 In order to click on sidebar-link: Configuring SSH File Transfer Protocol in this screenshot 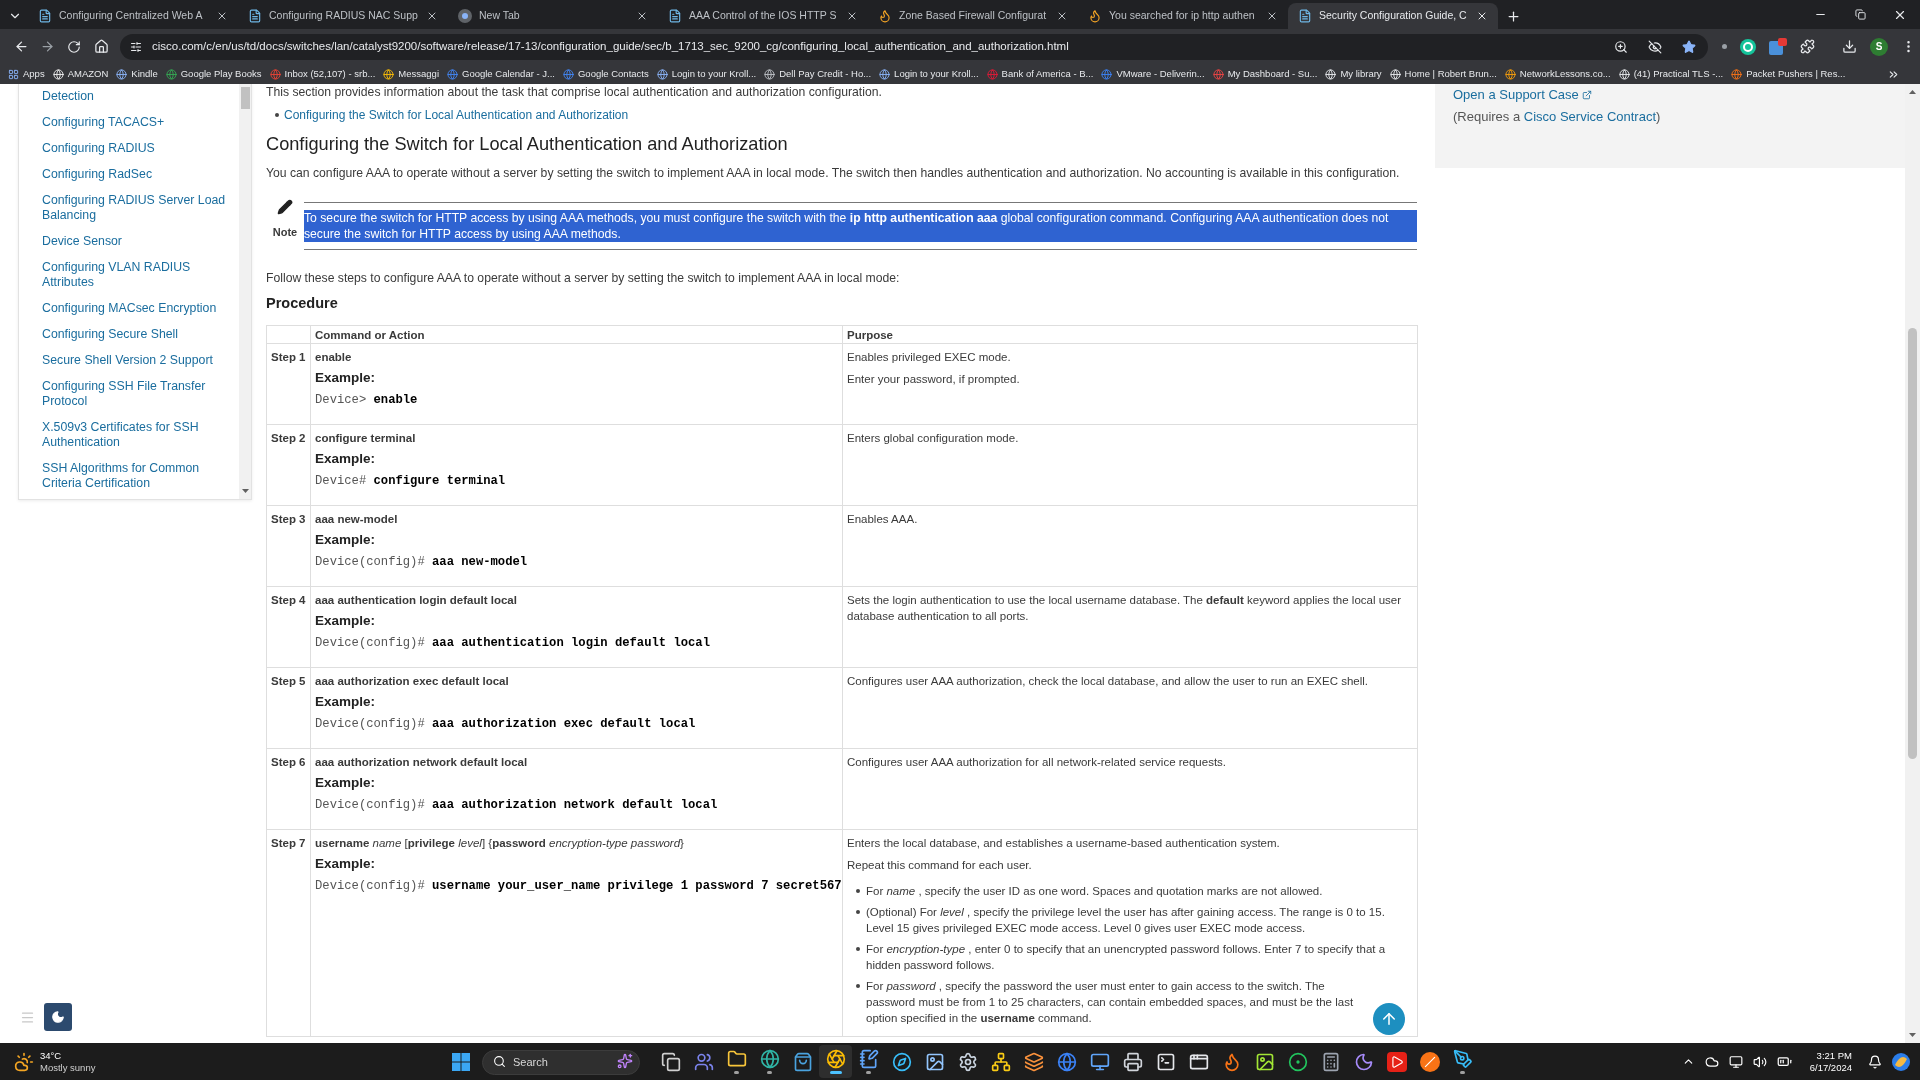, I will do `click(136, 394)`.